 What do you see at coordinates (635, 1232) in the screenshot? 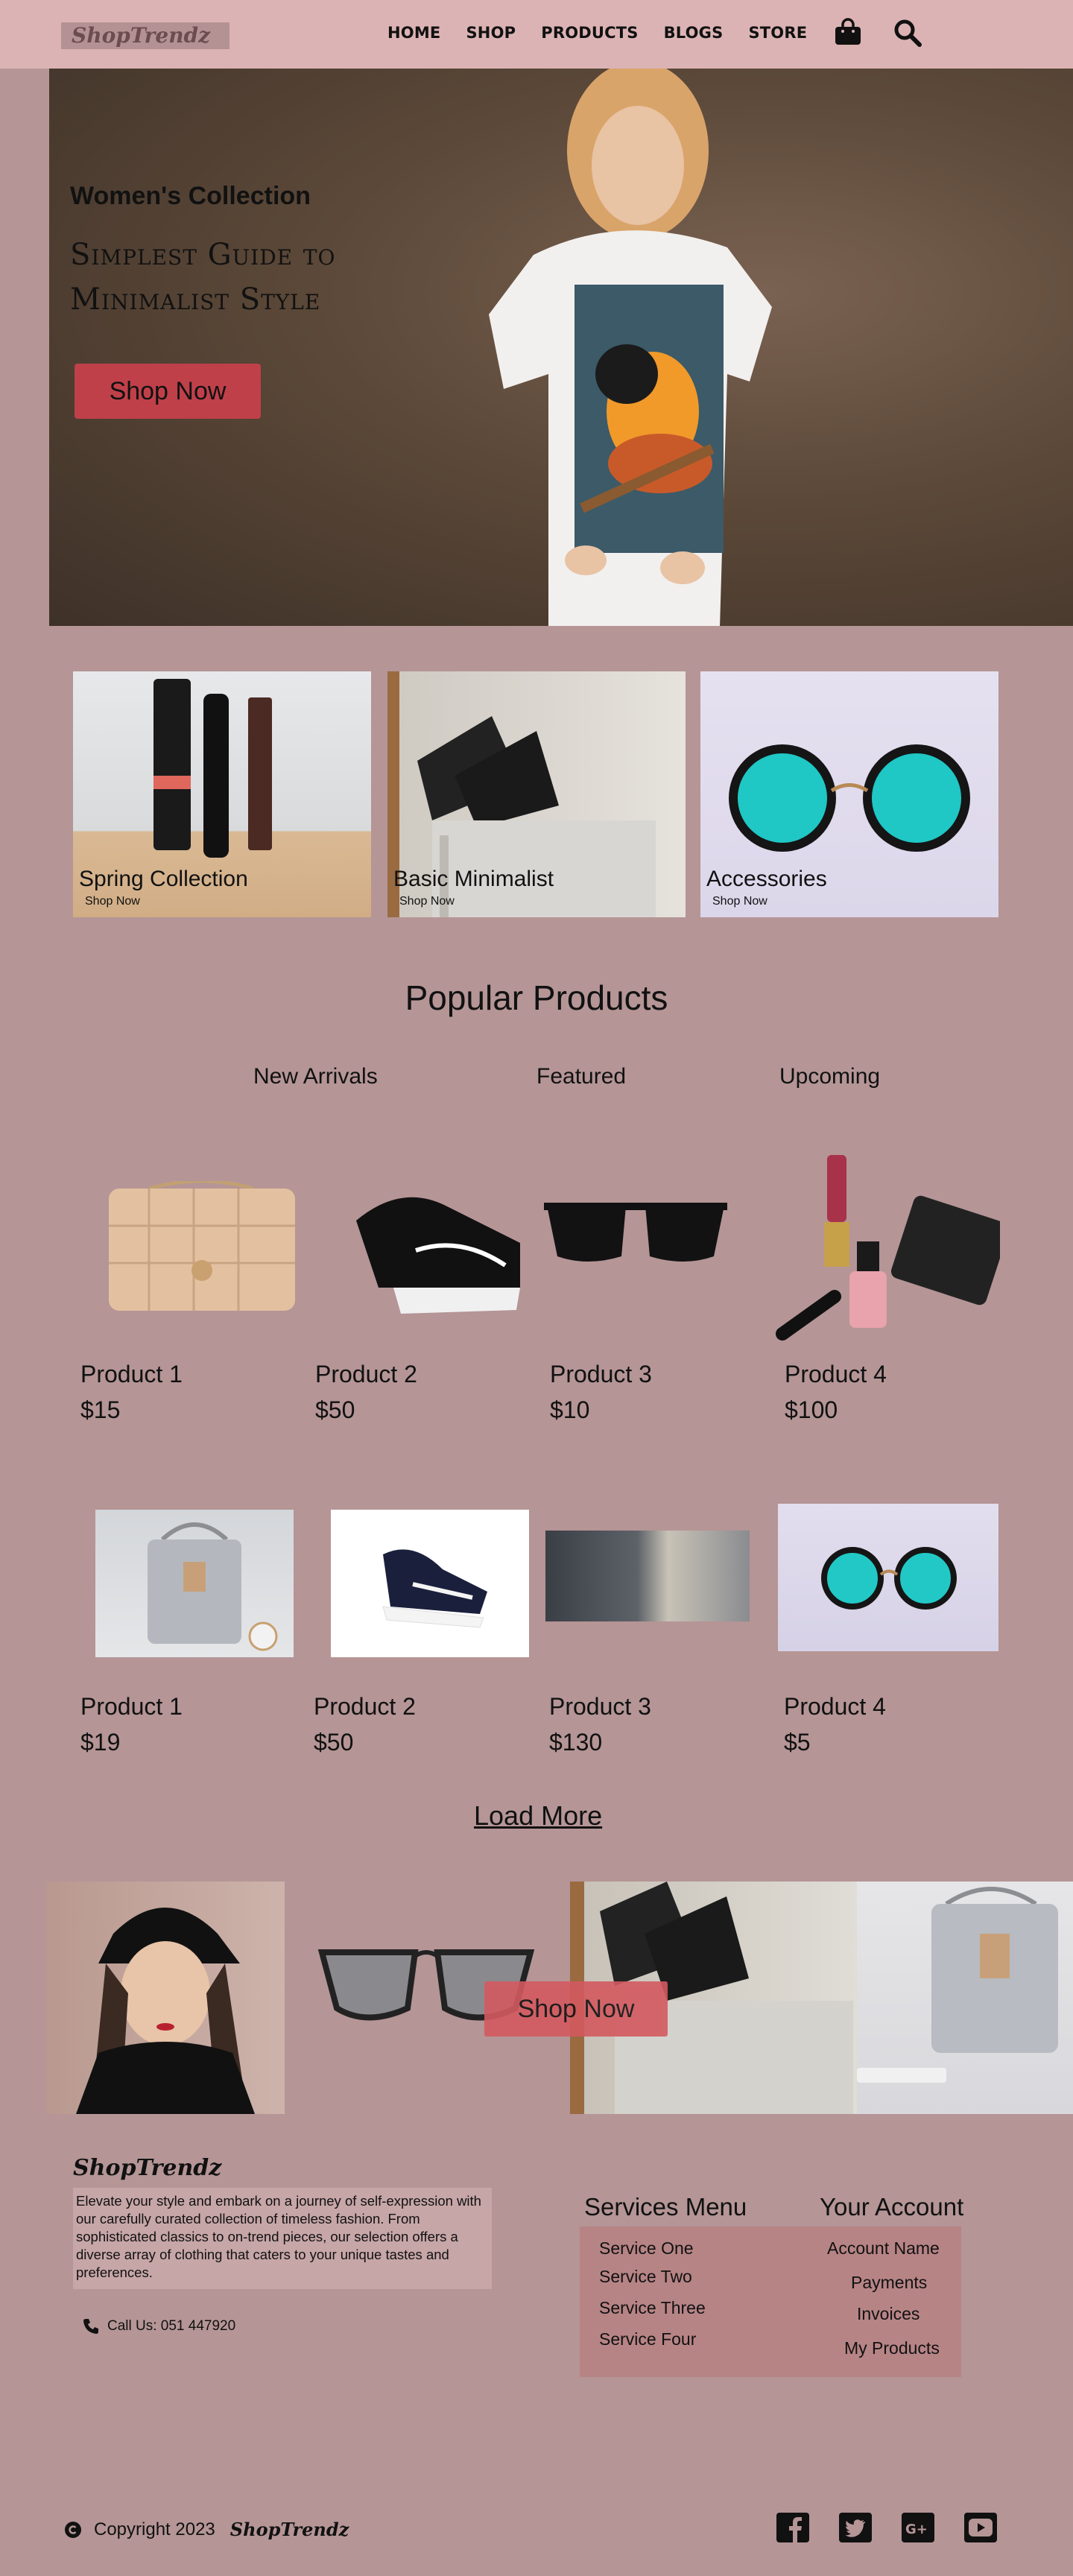
I see `product-image-sunglasses` at bounding box center [635, 1232].